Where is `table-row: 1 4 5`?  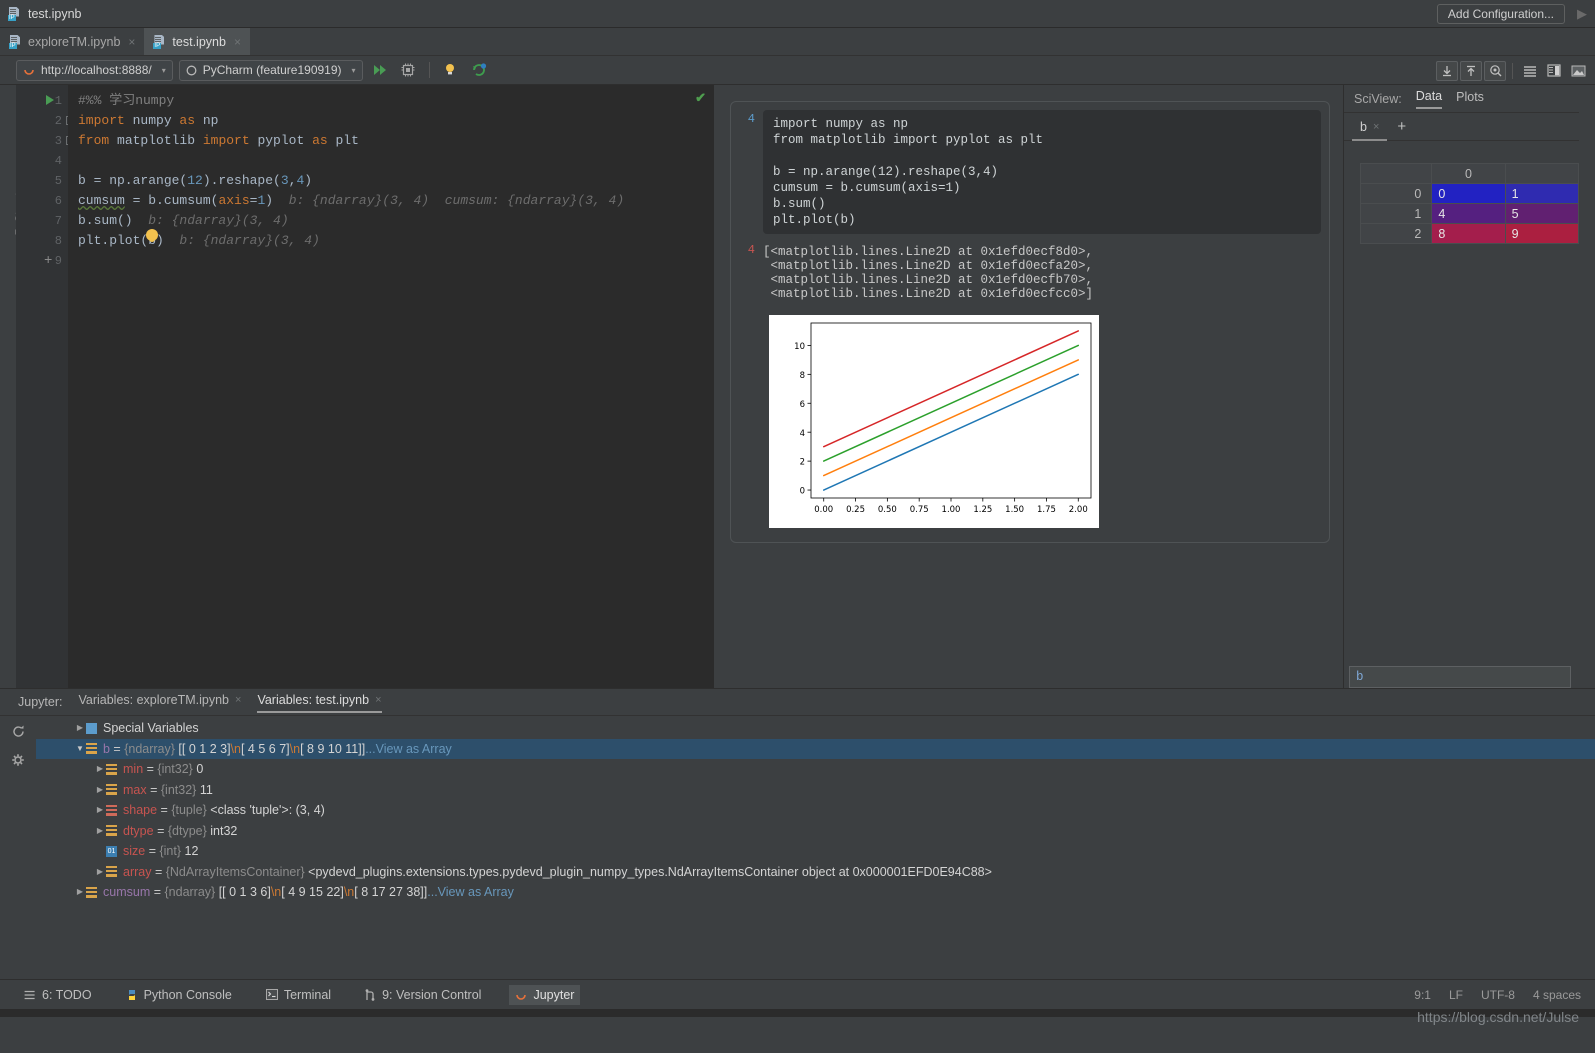 table-row: 1 4 5 is located at coordinates (1469, 213).